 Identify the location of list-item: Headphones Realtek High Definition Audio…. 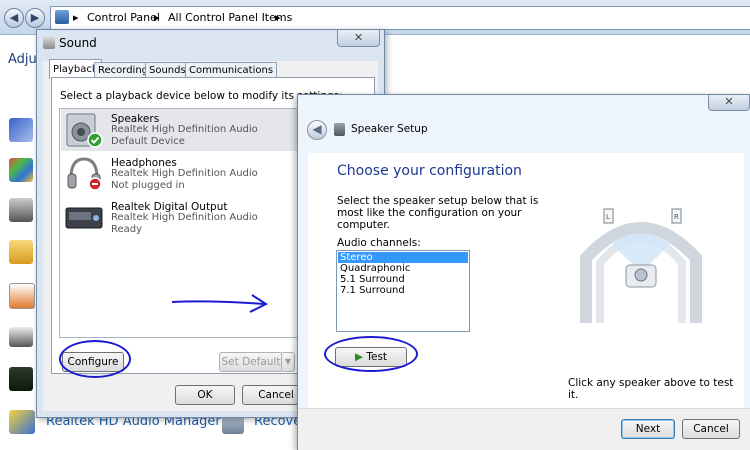
(181, 174).